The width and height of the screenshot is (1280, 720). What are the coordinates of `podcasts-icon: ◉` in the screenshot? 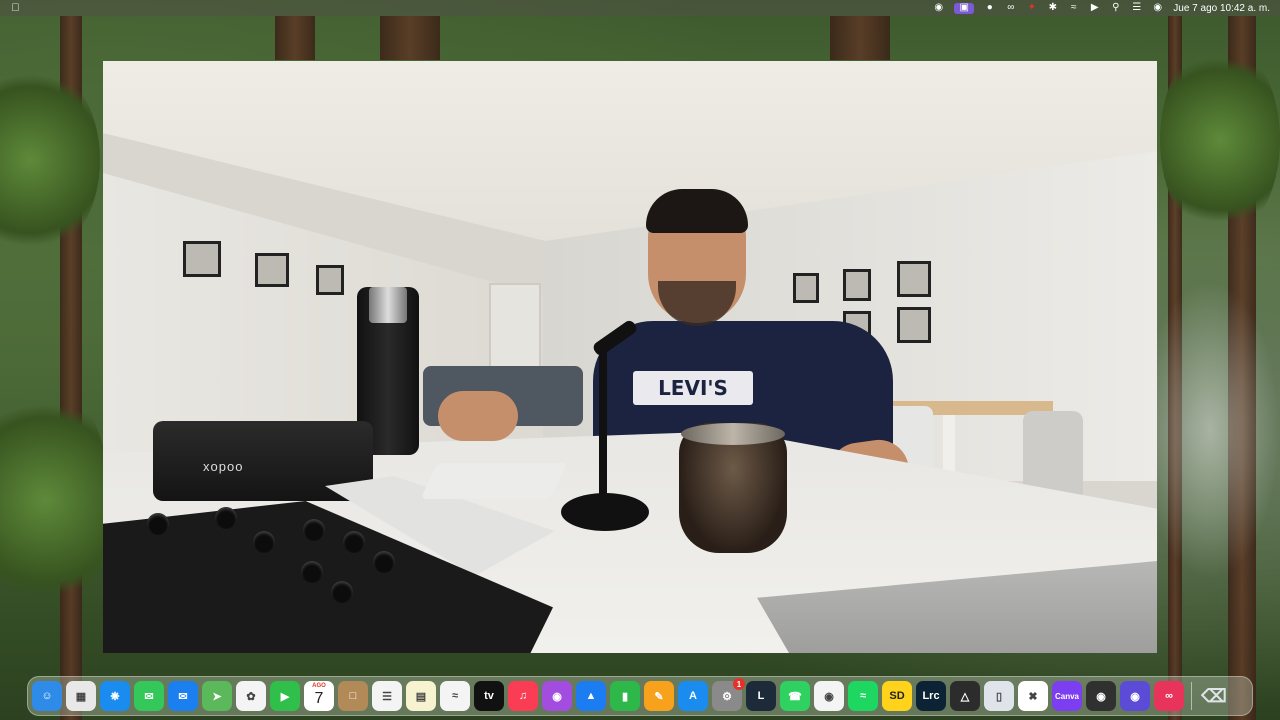 It's located at (557, 696).